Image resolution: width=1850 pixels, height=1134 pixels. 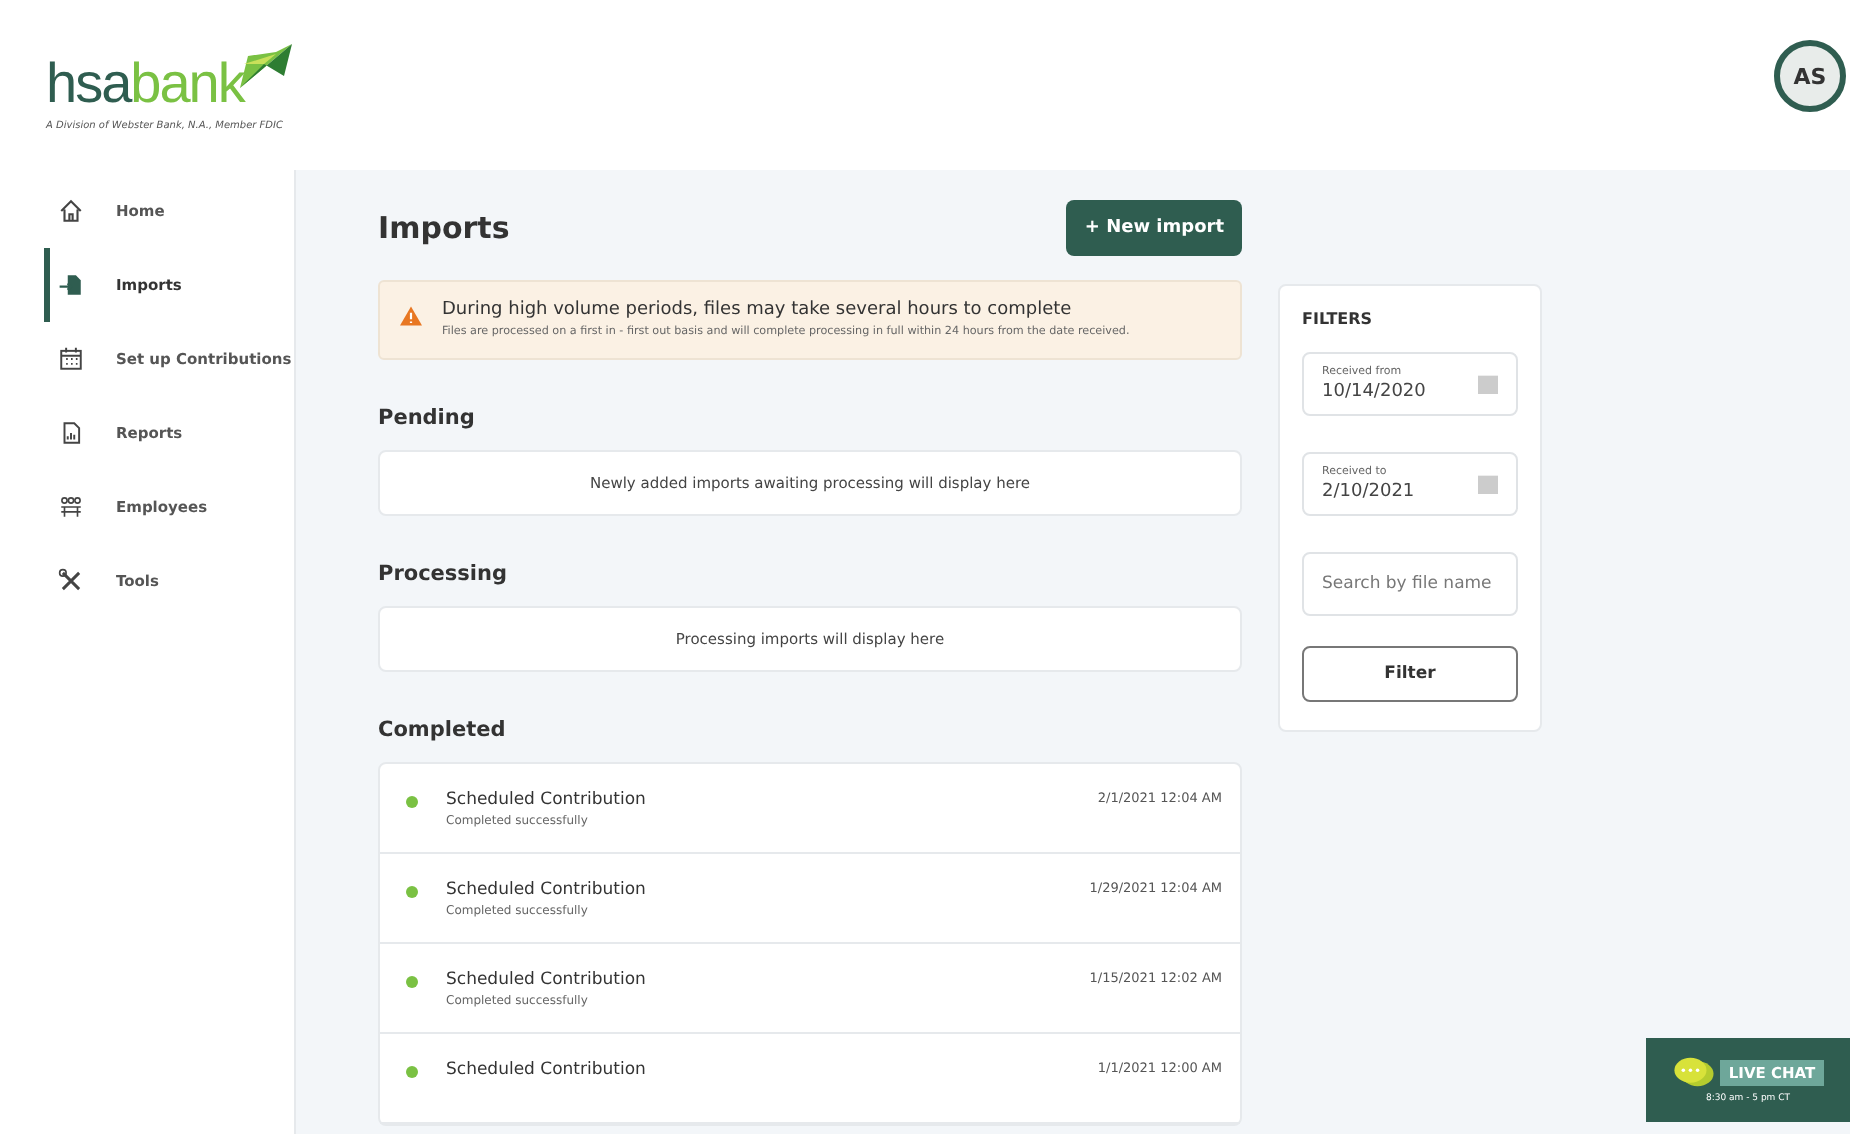 I want to click on new-import-button: + New import, so click(x=1154, y=228).